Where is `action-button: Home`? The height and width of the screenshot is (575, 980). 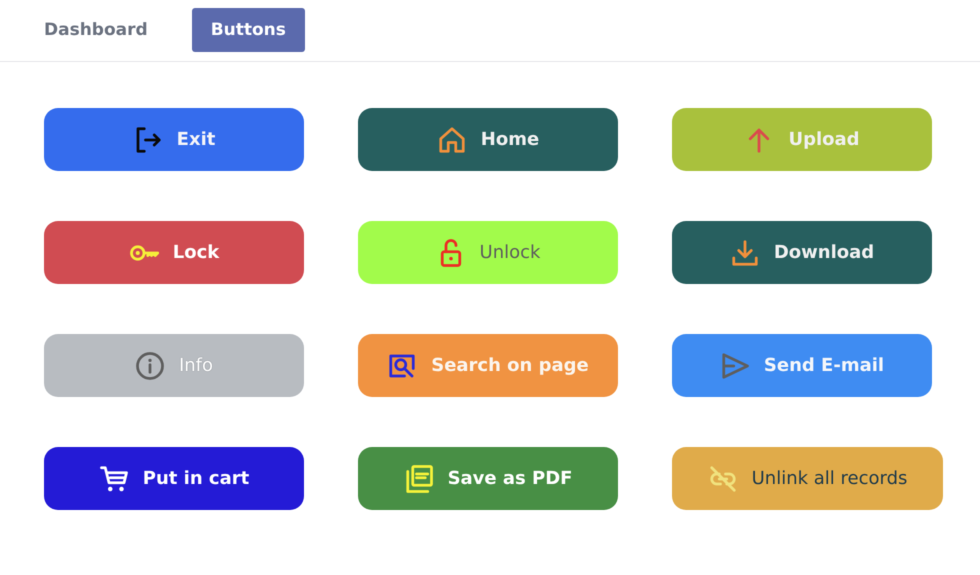
action-button: Home is located at coordinates (488, 139).